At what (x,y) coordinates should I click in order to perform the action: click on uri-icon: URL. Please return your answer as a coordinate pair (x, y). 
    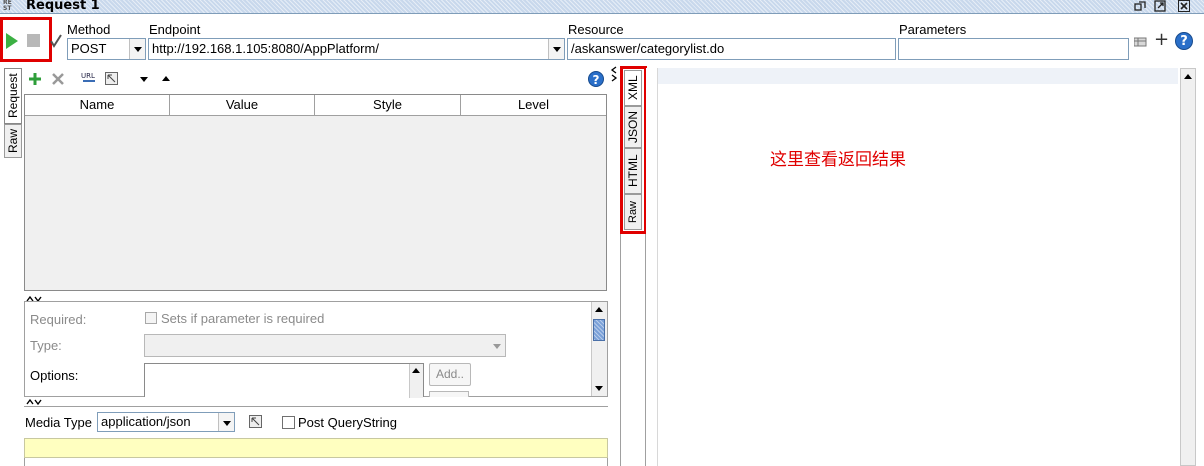
    Looking at the image, I should click on (89, 78).